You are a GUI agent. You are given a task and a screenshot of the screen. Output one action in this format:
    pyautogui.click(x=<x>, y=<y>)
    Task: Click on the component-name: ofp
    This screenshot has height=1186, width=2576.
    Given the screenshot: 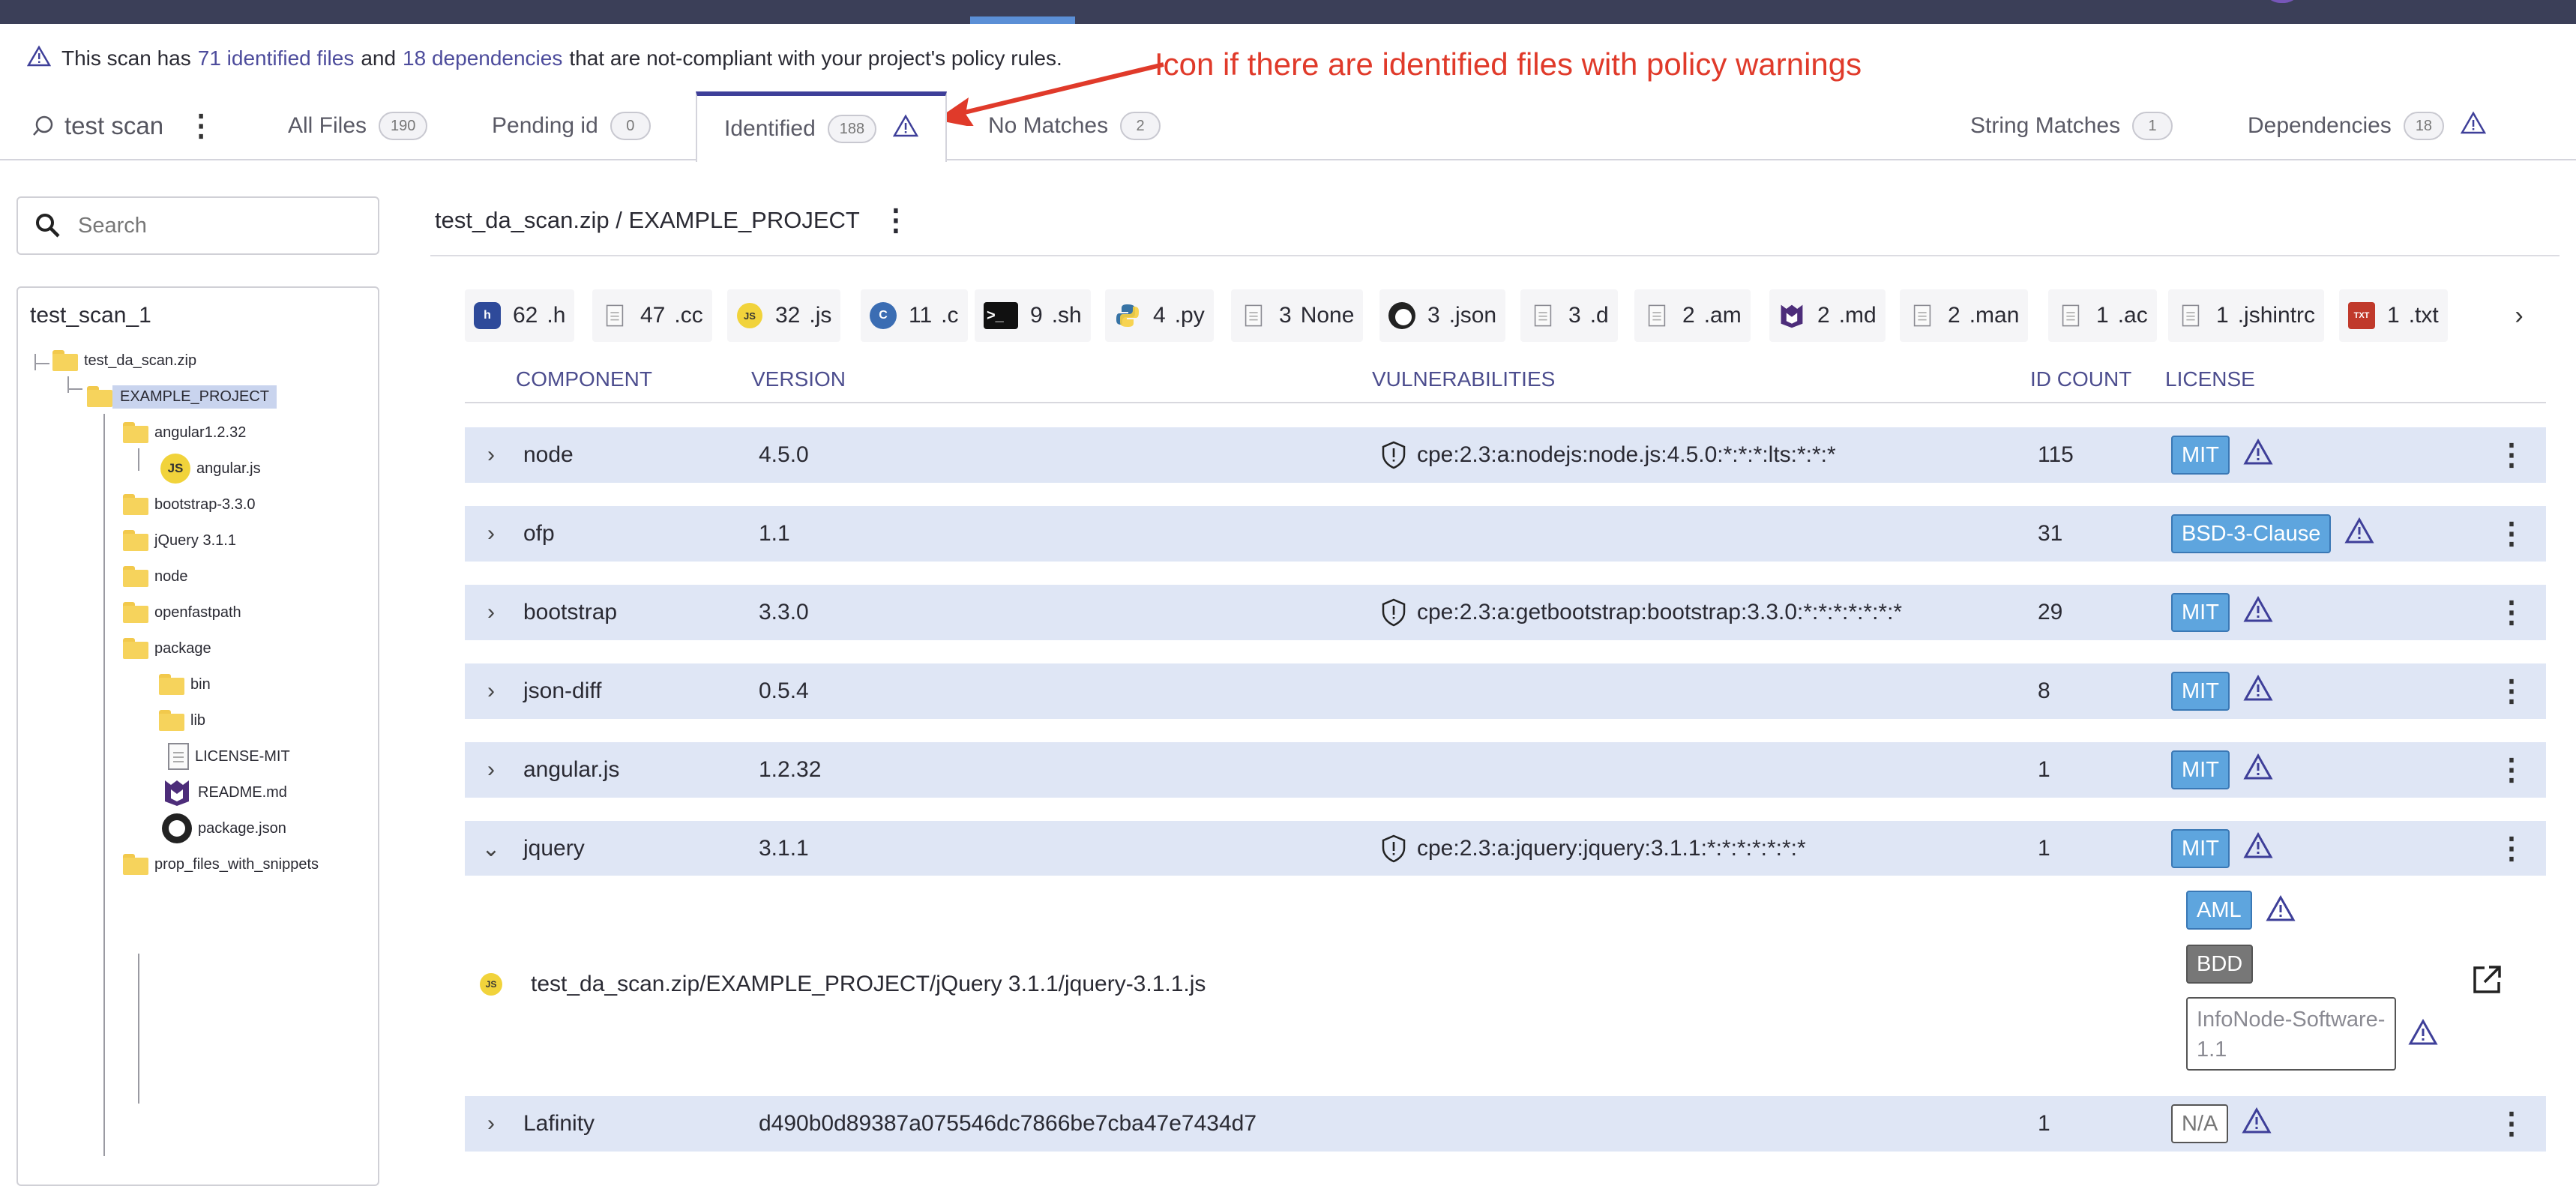 What is the action you would take?
    pyautogui.click(x=539, y=533)
    